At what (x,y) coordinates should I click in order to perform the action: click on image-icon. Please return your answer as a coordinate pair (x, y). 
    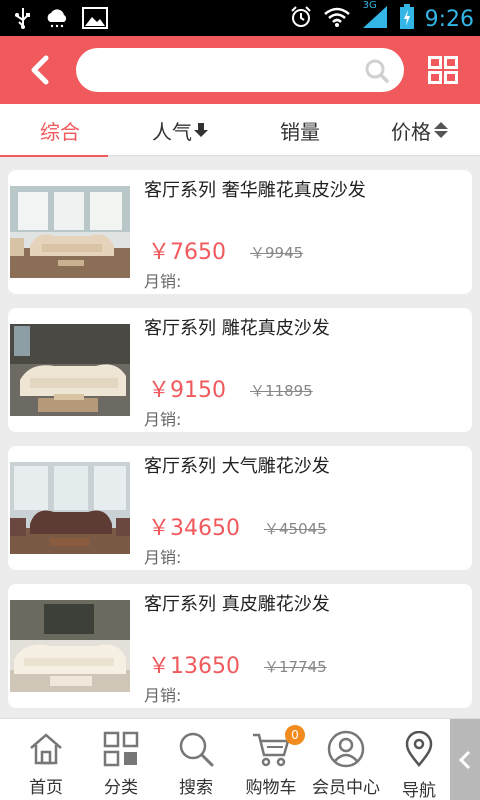
    Looking at the image, I should click on (95, 20).